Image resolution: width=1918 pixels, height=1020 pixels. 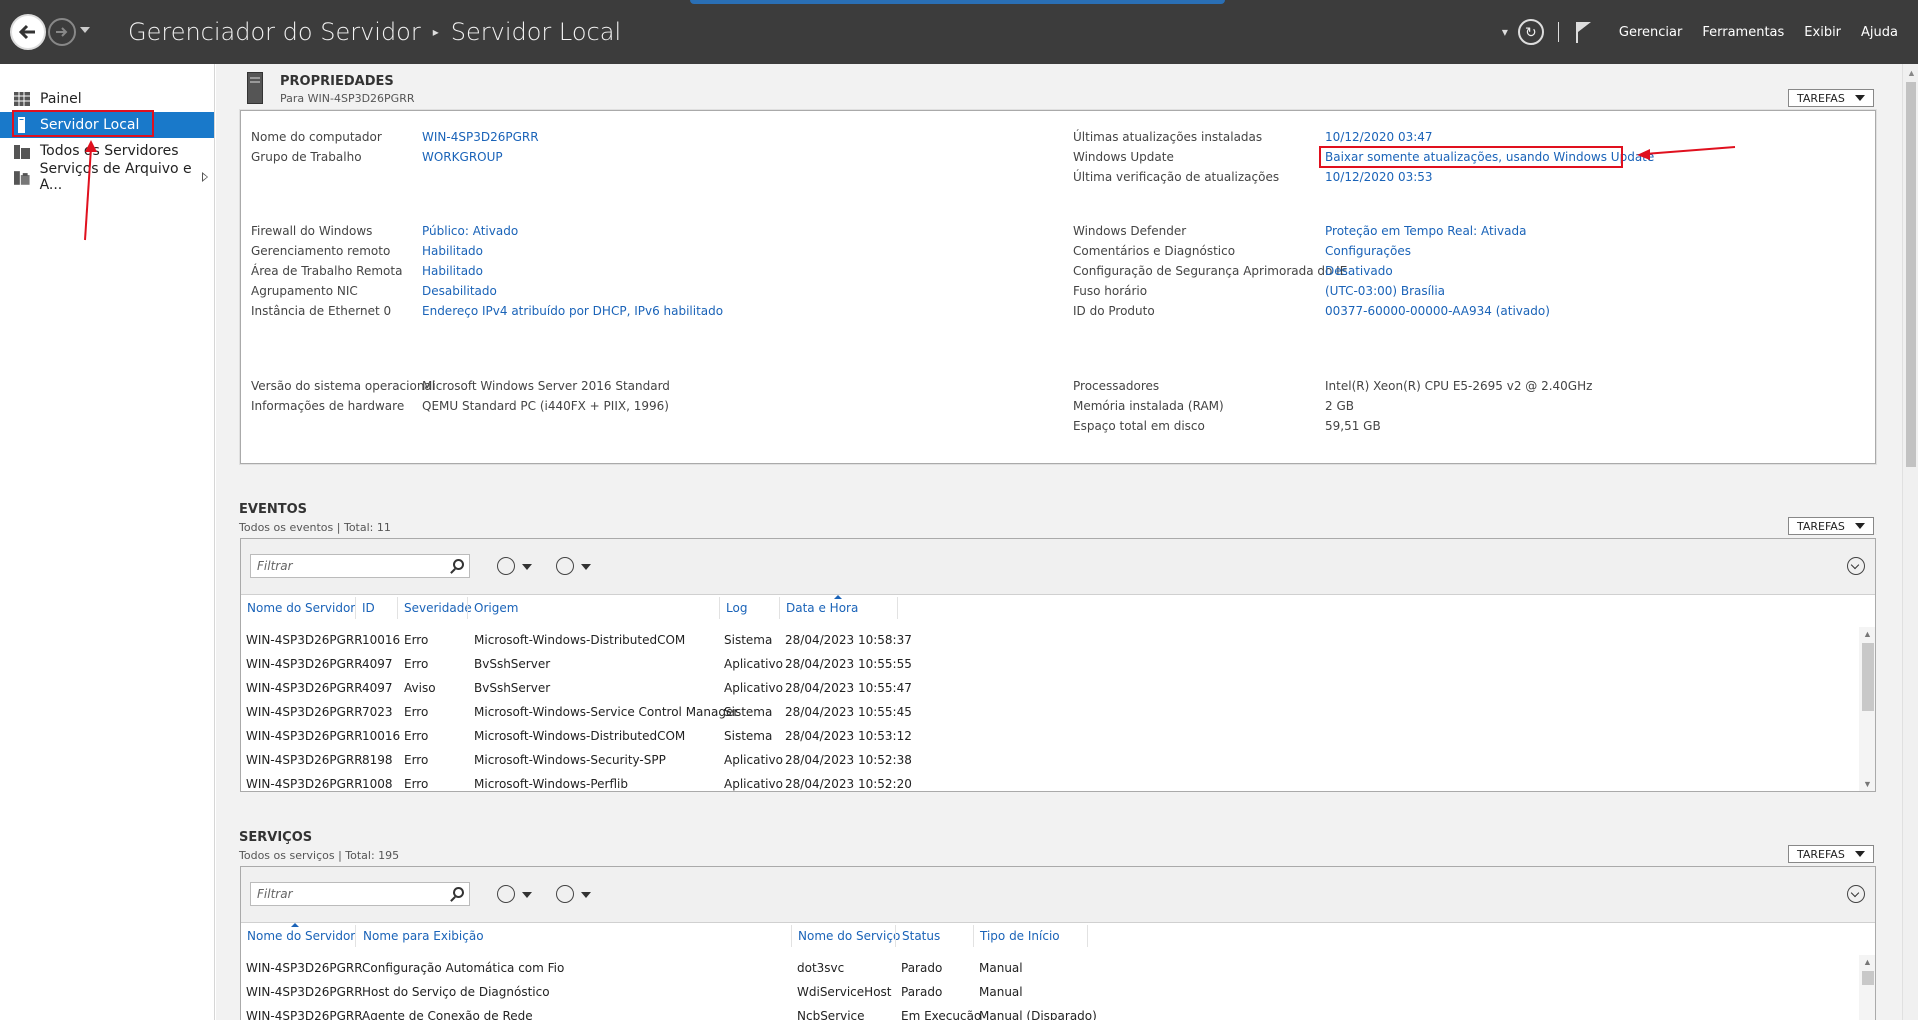 What do you see at coordinates (83, 123) in the screenshot?
I see `annotation-highlight-servidor-local` at bounding box center [83, 123].